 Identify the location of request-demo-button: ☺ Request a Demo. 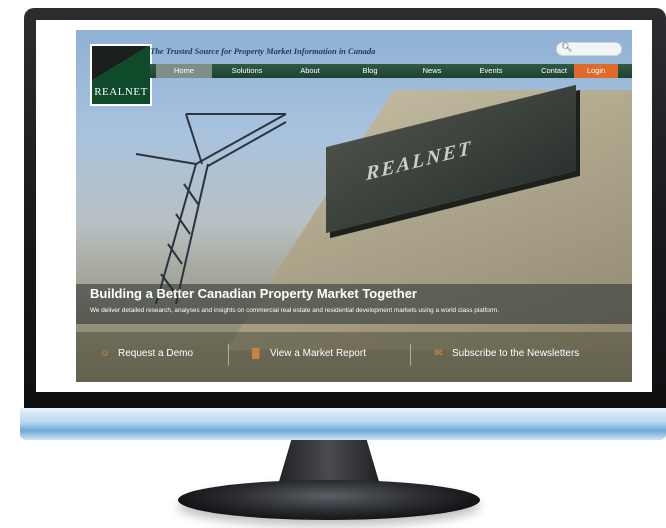
(146, 354).